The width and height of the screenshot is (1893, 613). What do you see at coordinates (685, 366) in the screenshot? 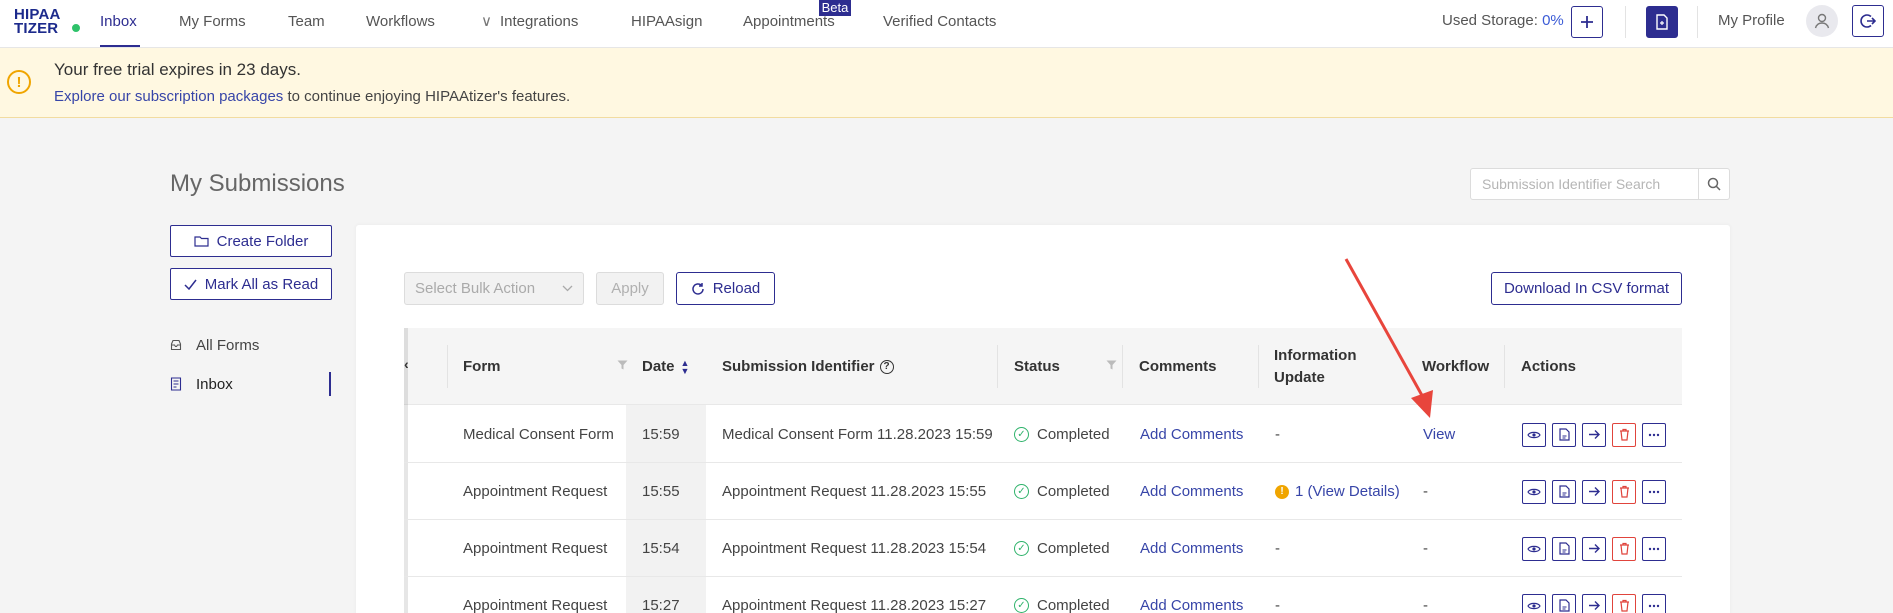
I see `sort-icon: ▲ ▼` at bounding box center [685, 366].